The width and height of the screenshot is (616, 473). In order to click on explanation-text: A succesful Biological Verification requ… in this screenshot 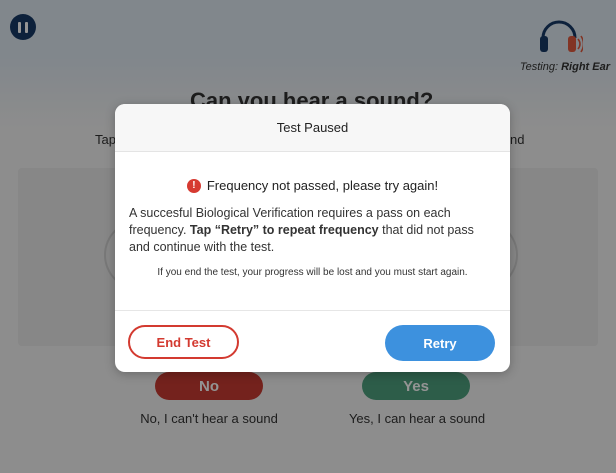, I will do `click(312, 230)`.